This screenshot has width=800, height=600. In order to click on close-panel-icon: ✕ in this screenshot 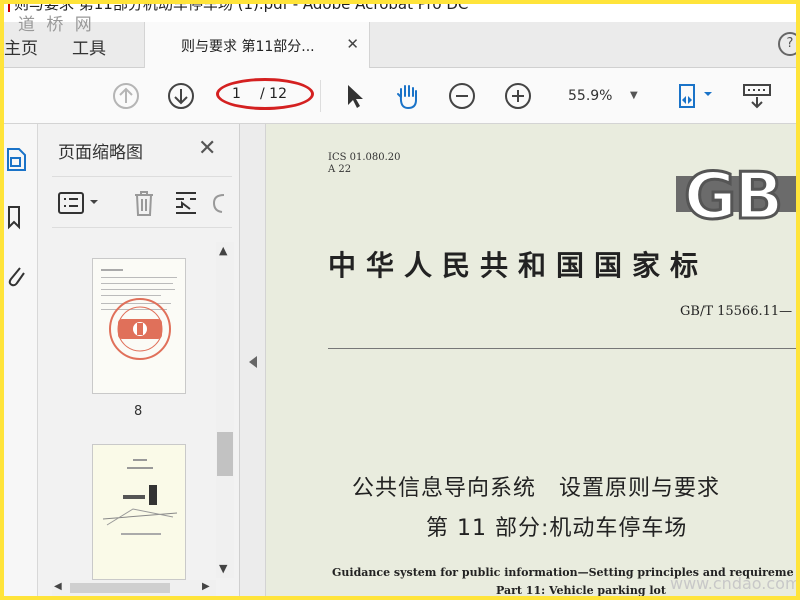, I will do `click(207, 148)`.